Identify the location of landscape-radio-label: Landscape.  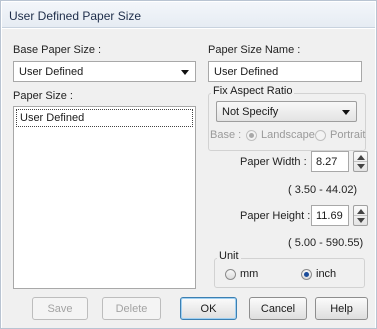
(288, 135).